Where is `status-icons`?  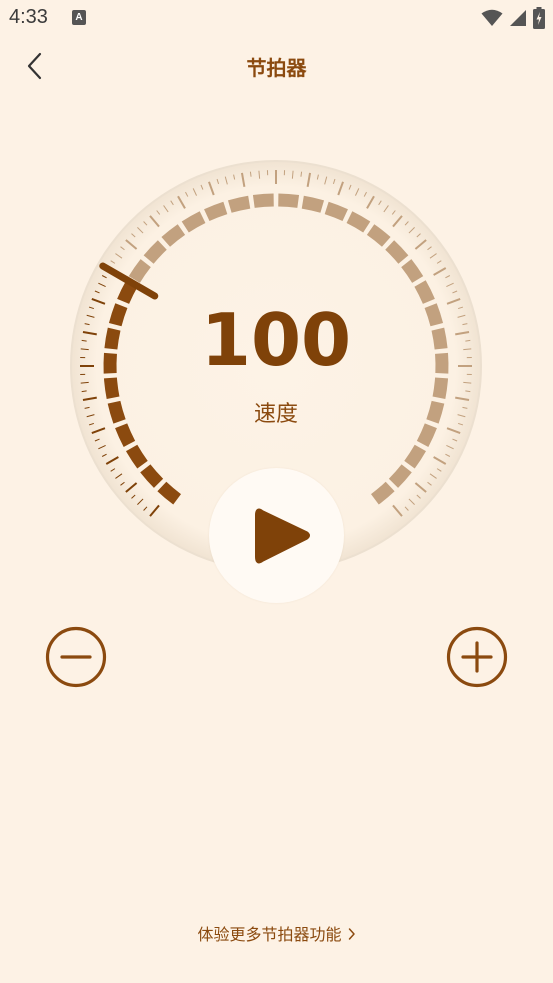 status-icons is located at coordinates (513, 18).